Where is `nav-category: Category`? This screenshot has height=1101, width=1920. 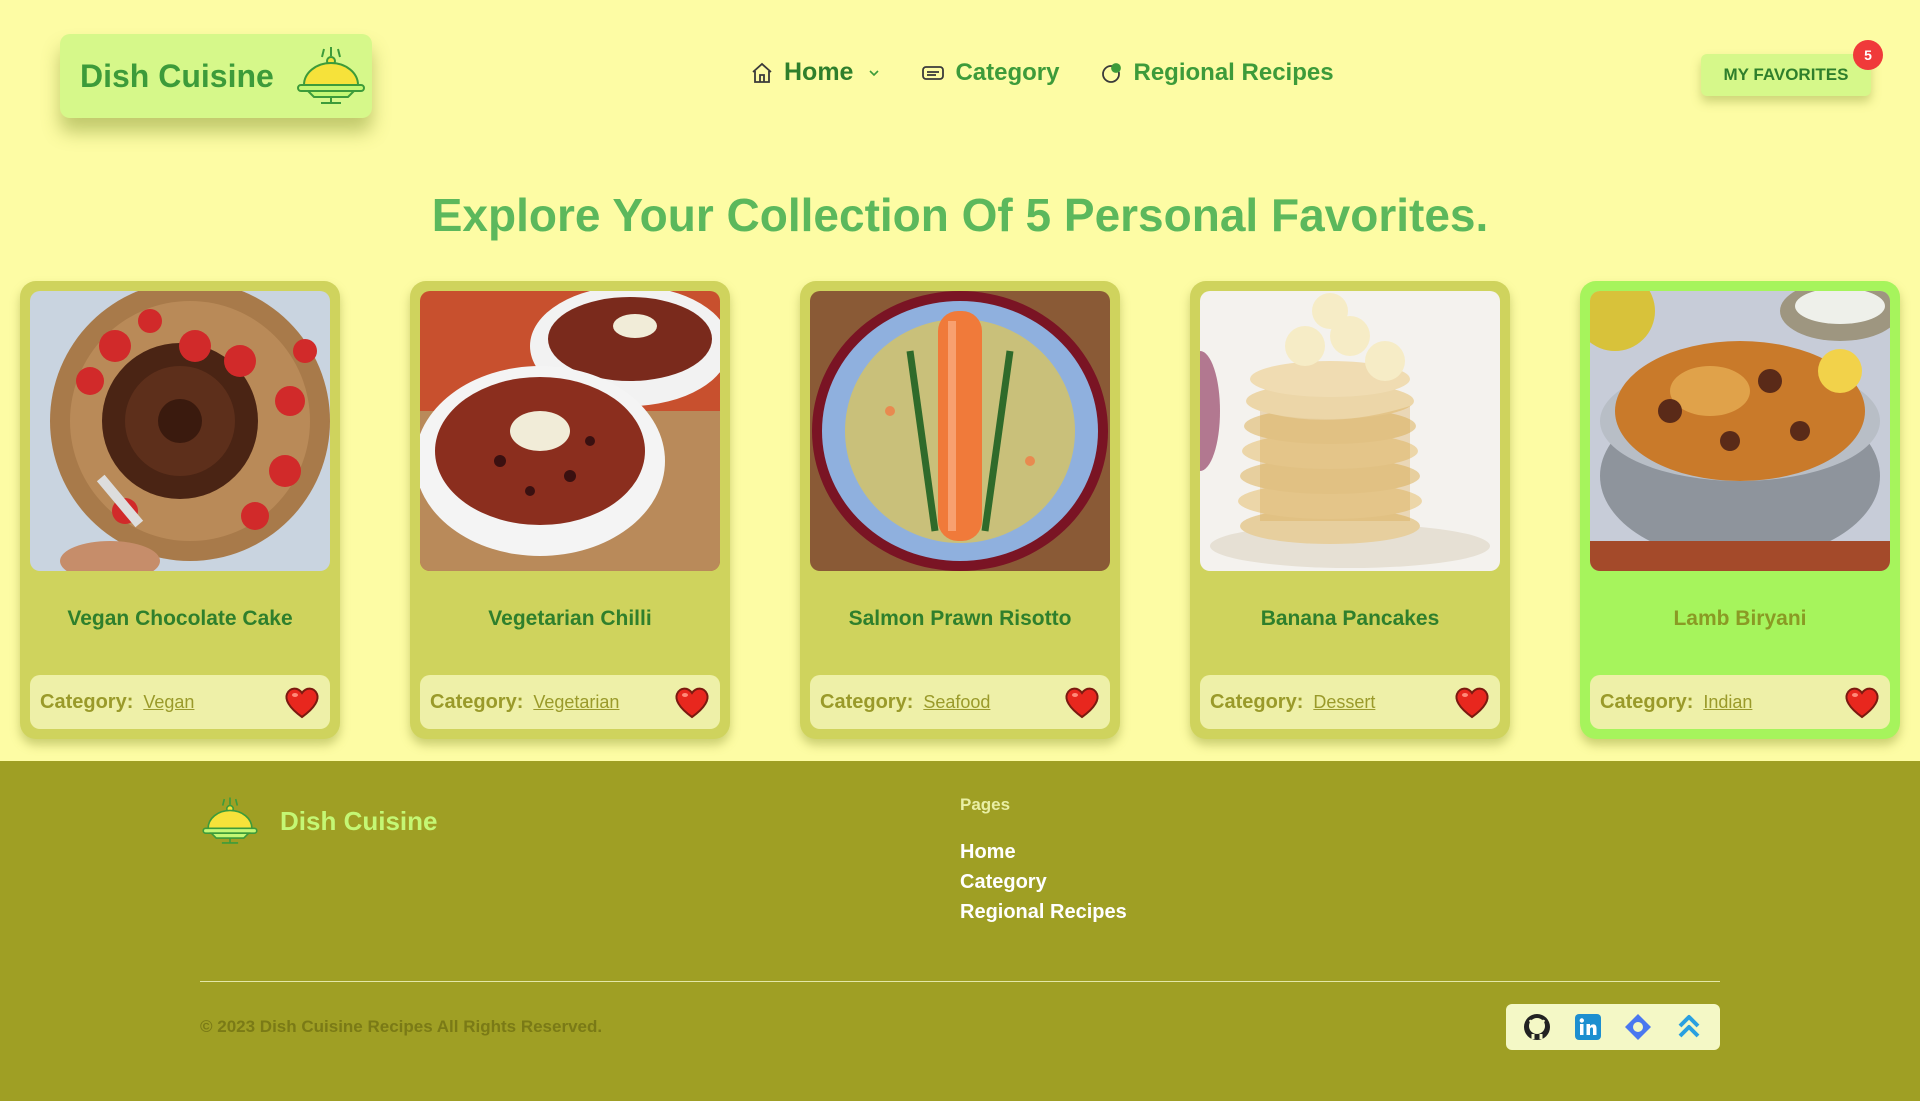 nav-category: Category is located at coordinates (990, 72).